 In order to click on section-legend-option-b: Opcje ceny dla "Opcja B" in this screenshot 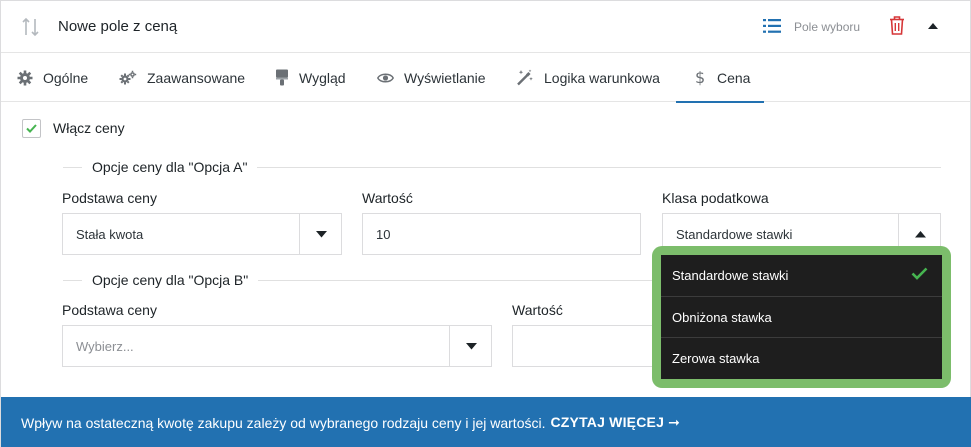, I will do `click(170, 280)`.